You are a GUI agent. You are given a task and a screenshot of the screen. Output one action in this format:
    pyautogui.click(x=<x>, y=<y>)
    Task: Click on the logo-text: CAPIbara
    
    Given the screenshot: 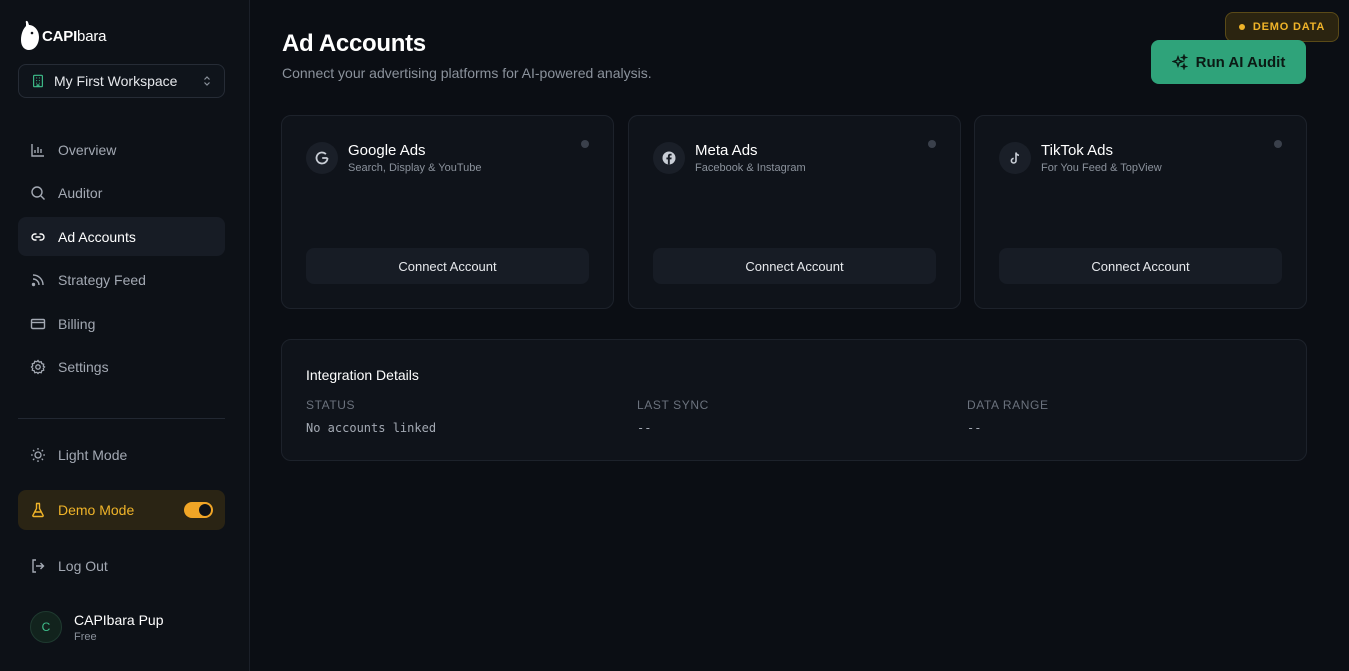 What is the action you would take?
    pyautogui.click(x=74, y=36)
    